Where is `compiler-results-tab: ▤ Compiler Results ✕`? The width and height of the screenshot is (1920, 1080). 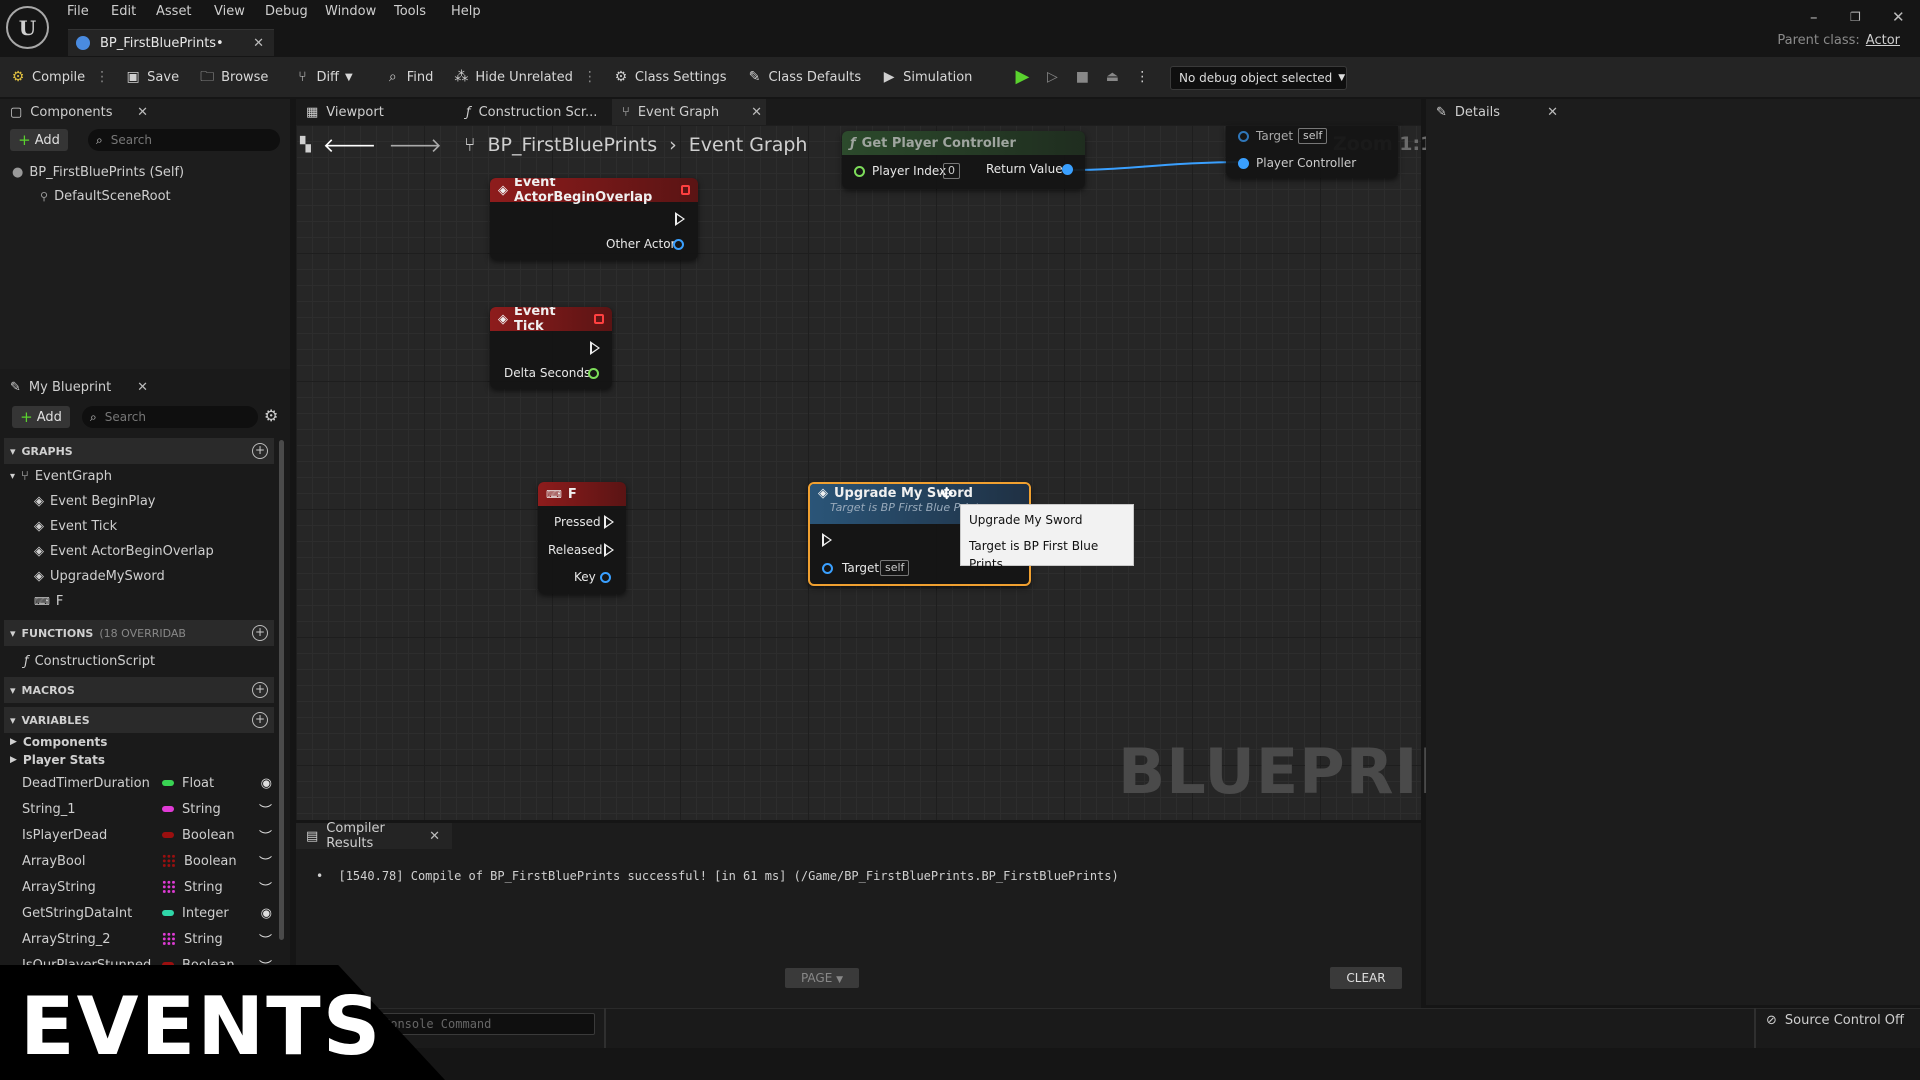 compiler-results-tab: ▤ Compiler Results ✕ is located at coordinates (374, 836).